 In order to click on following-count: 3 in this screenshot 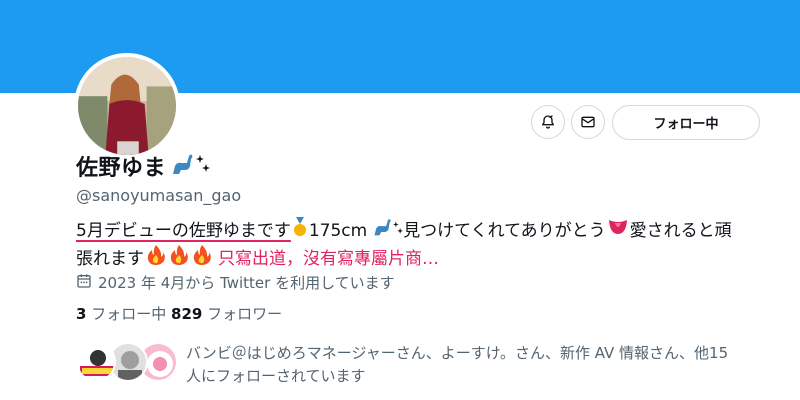, I will do `click(81, 314)`.